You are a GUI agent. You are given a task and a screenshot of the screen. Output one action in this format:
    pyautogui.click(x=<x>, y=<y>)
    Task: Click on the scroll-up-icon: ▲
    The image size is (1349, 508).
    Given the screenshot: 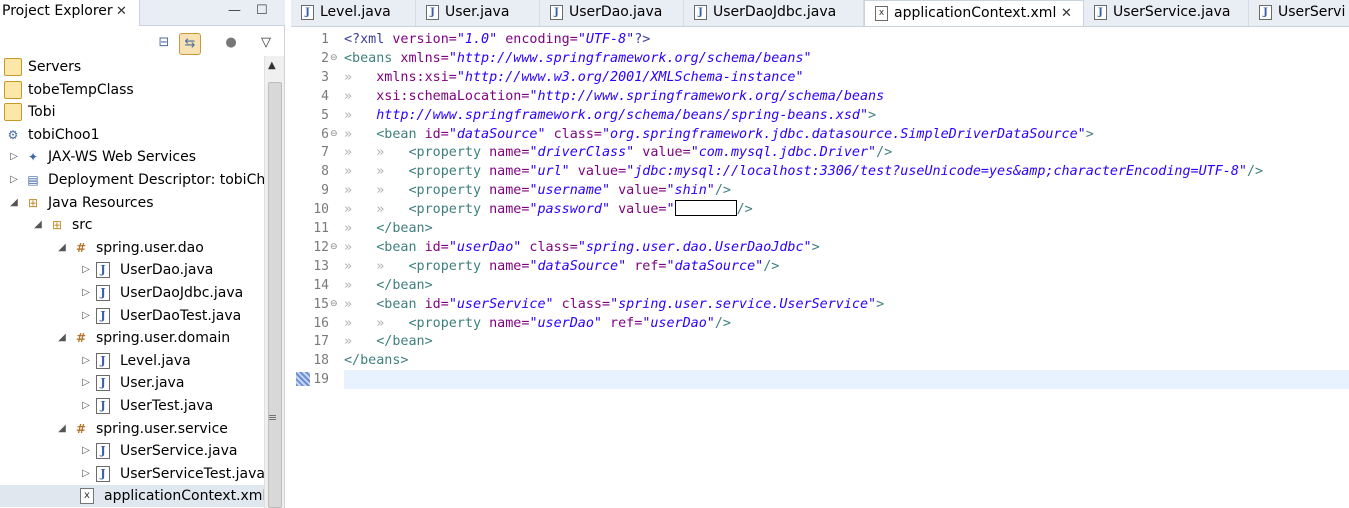 What is the action you would take?
    pyautogui.click(x=272, y=65)
    